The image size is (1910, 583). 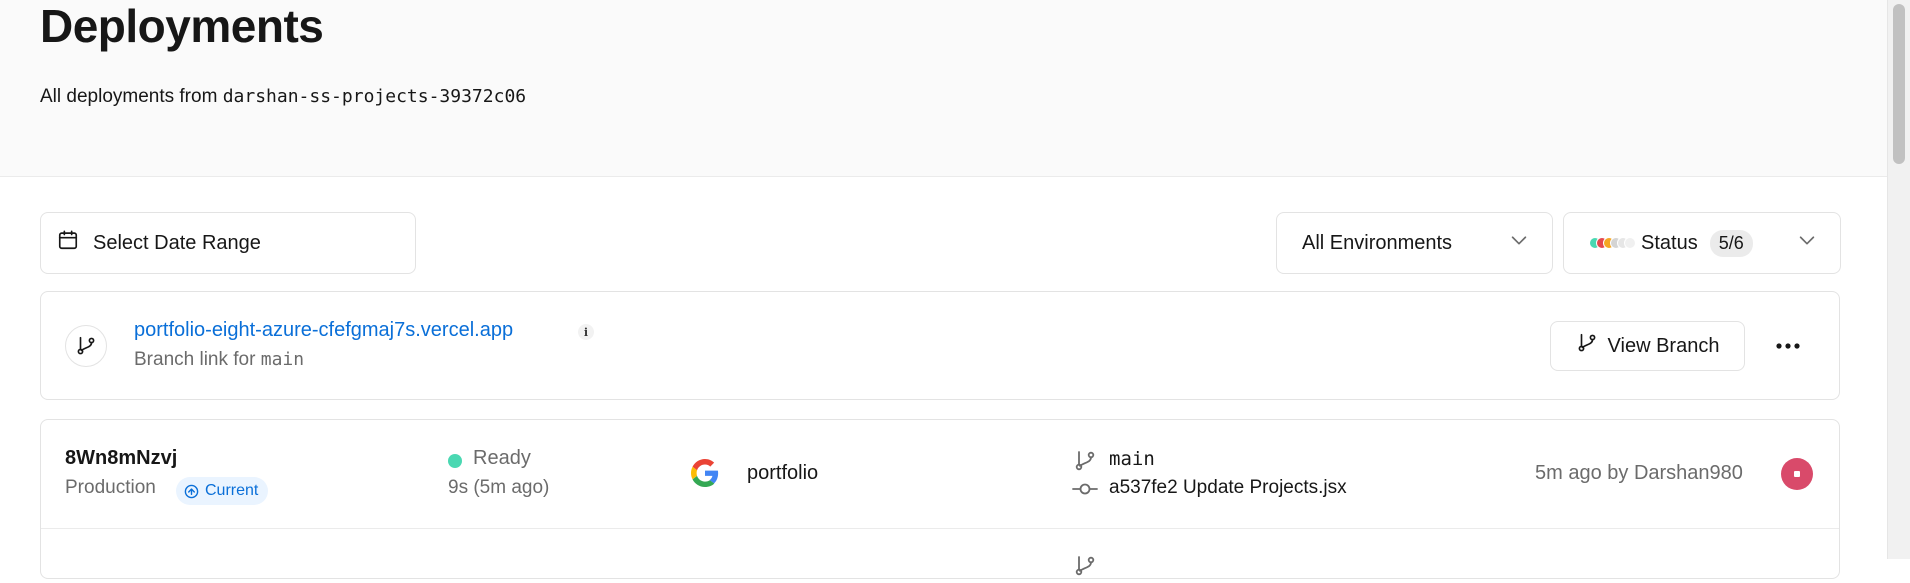 What do you see at coordinates (586, 332) in the screenshot?
I see `info-icon: i` at bounding box center [586, 332].